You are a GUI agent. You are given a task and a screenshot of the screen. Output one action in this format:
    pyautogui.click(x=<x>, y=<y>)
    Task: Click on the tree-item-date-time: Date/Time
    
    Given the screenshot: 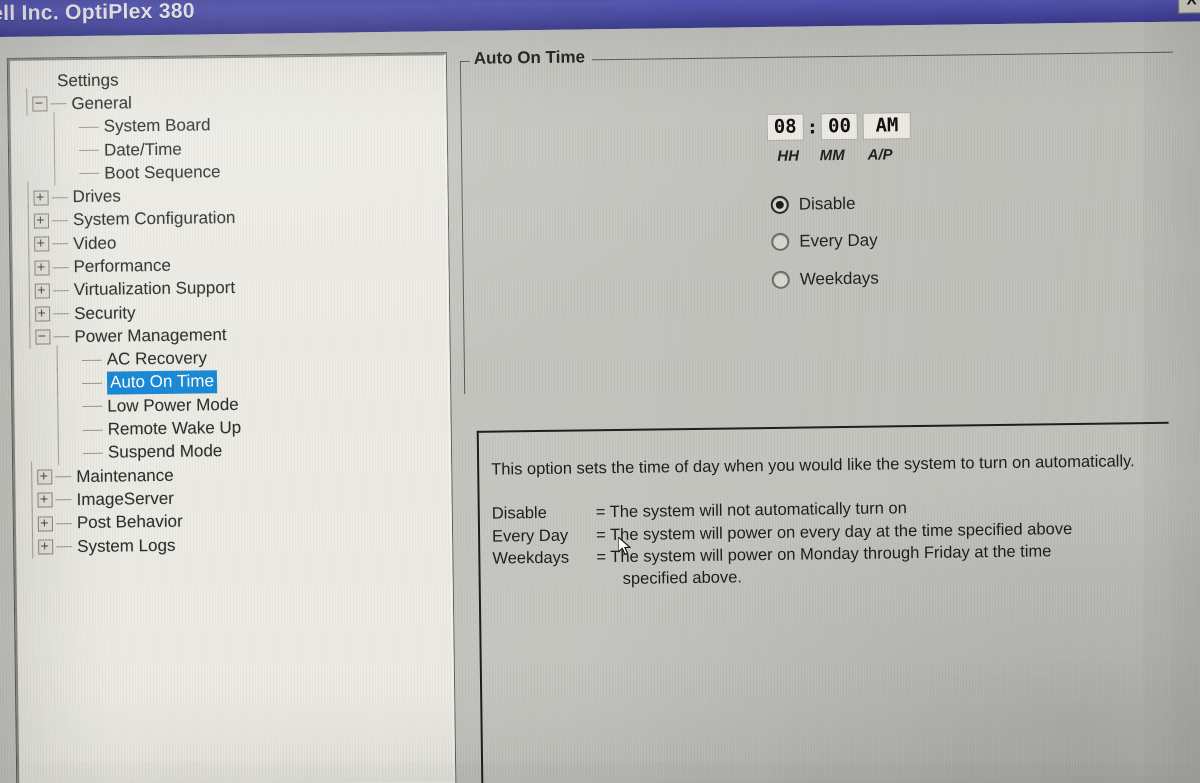 What is the action you would take?
    pyautogui.click(x=128, y=149)
    